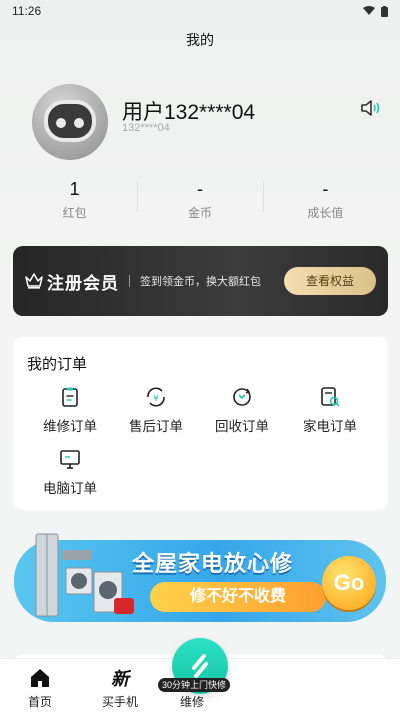 The image size is (400, 712). What do you see at coordinates (70, 410) in the screenshot?
I see `order-repair: 维修订单` at bounding box center [70, 410].